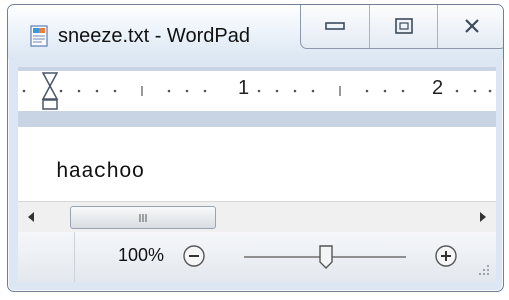 This screenshot has width=509, height=300. Describe the element at coordinates (74, 257) in the screenshot. I see `status-separator` at that location.